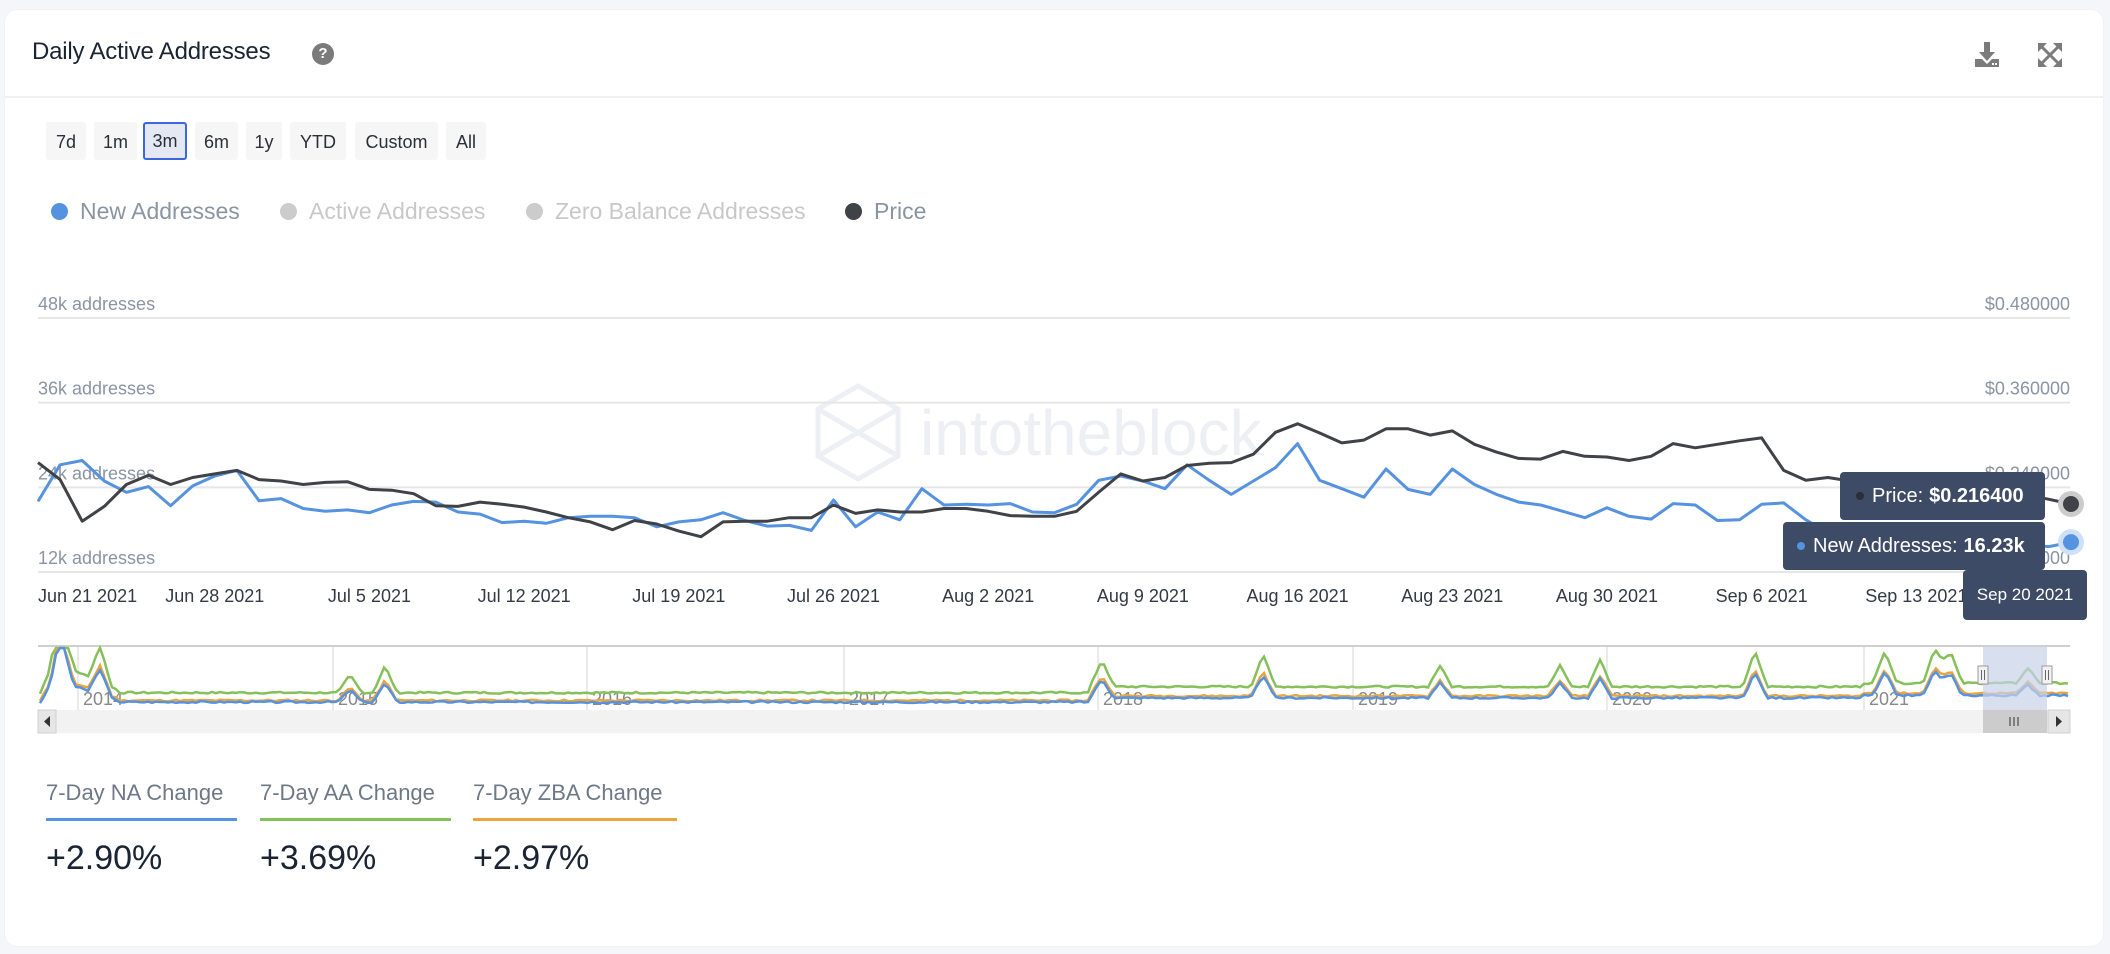 Image resolution: width=2110 pixels, height=954 pixels. Describe the element at coordinates (141, 829) in the screenshot. I see `stat-na-change: 7-Day NA Change +2.90%` at that location.